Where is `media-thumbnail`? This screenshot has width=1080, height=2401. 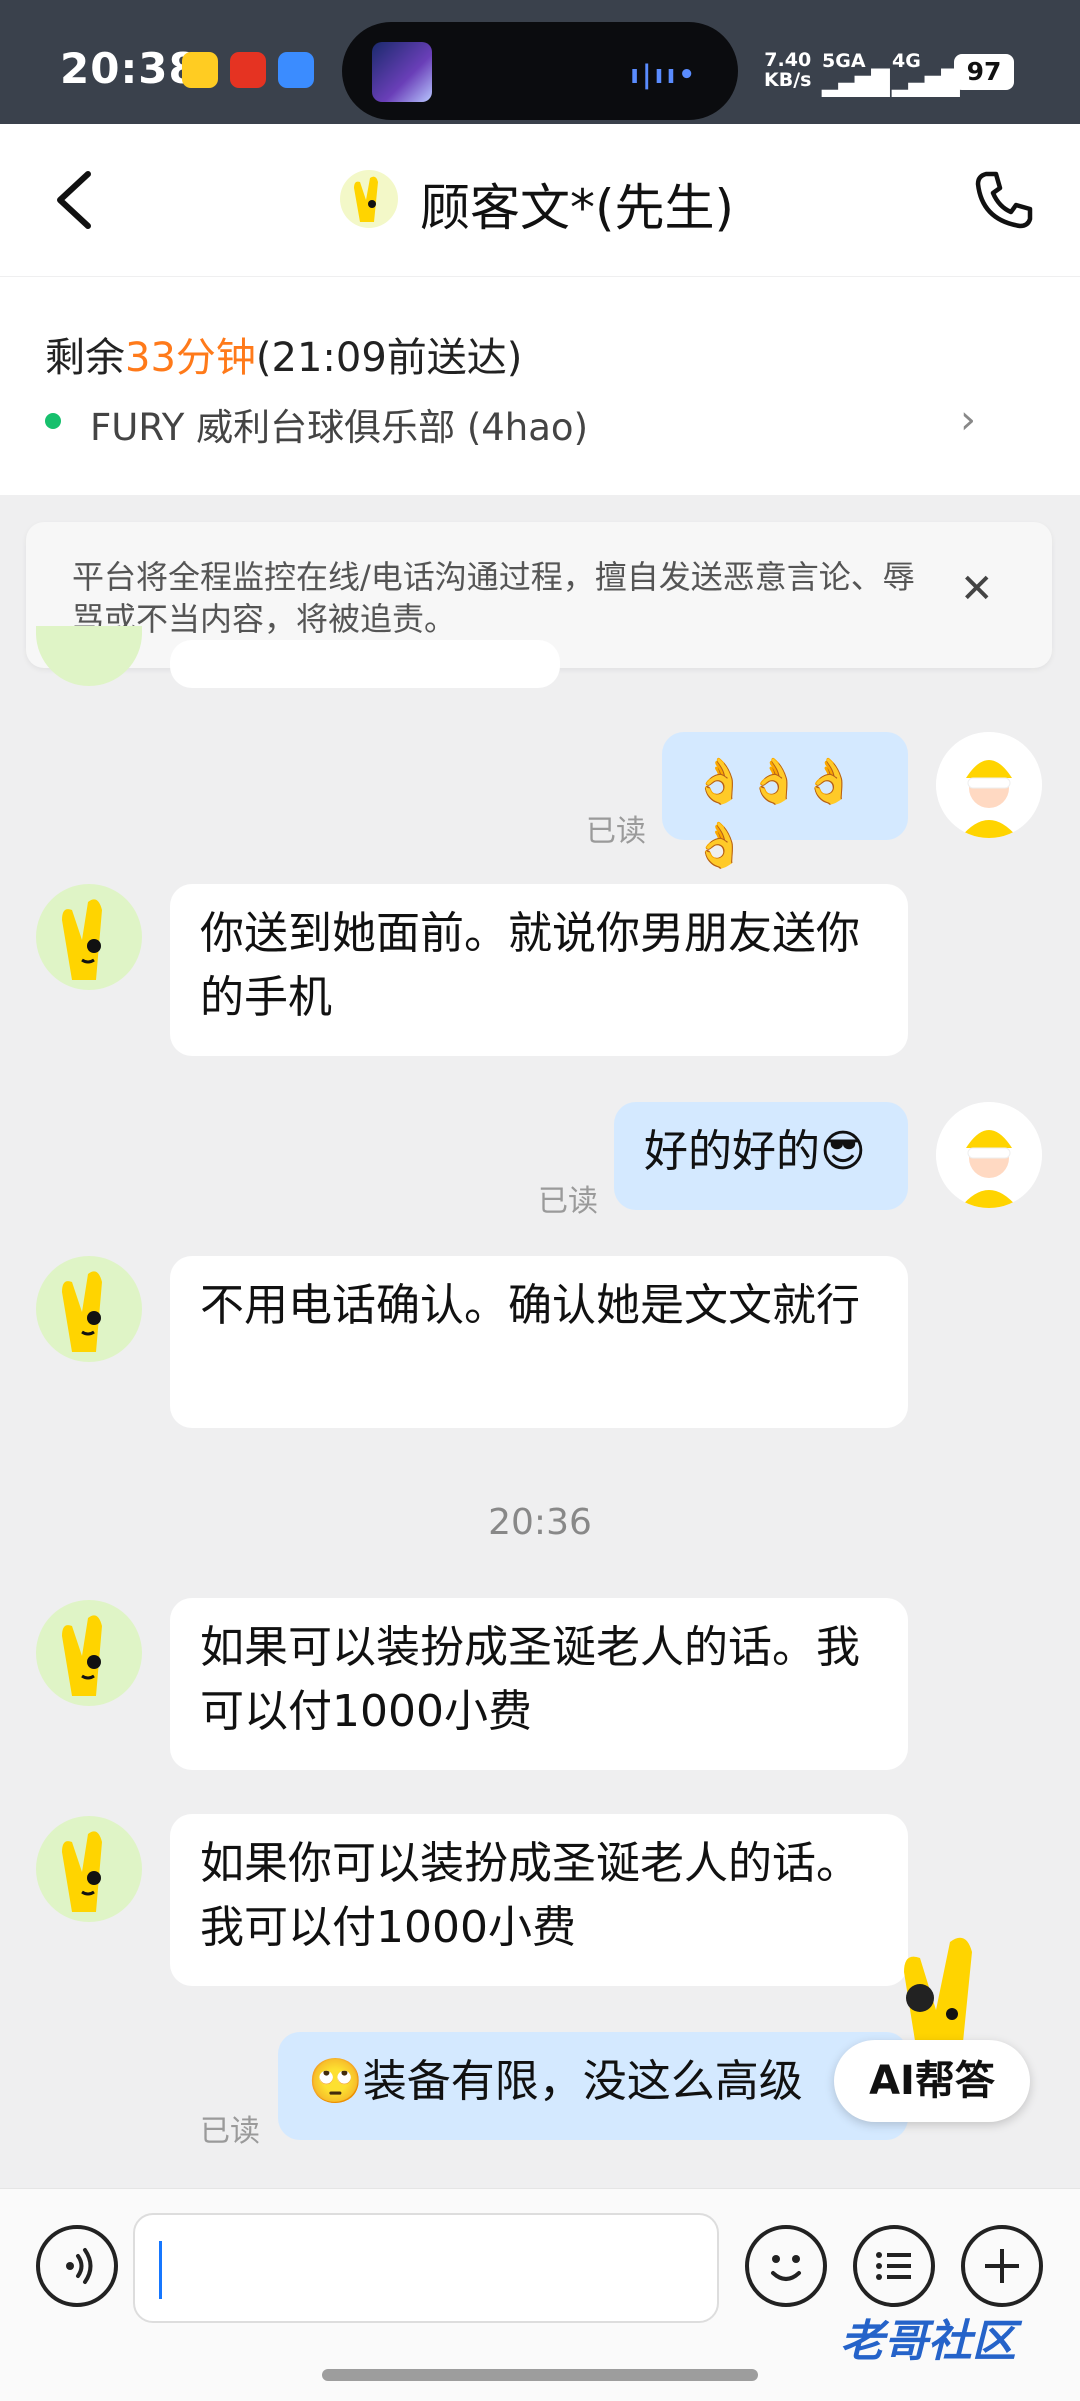 media-thumbnail is located at coordinates (402, 72).